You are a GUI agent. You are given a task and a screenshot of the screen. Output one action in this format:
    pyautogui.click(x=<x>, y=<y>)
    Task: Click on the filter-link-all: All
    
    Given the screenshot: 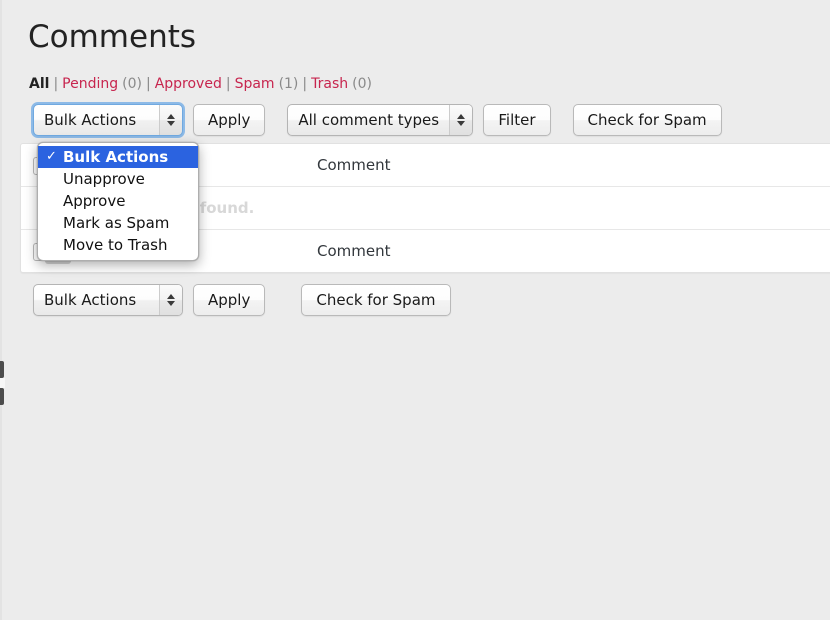 What is the action you would take?
    pyautogui.click(x=39, y=84)
    